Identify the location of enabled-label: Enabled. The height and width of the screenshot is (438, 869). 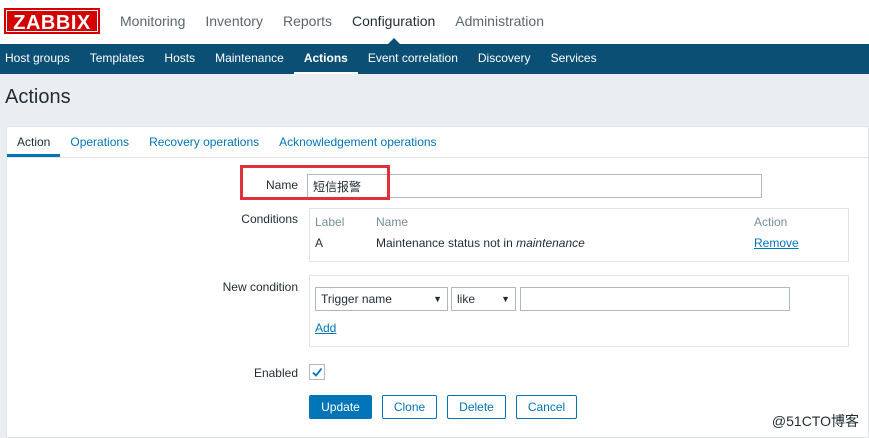
(275, 373).